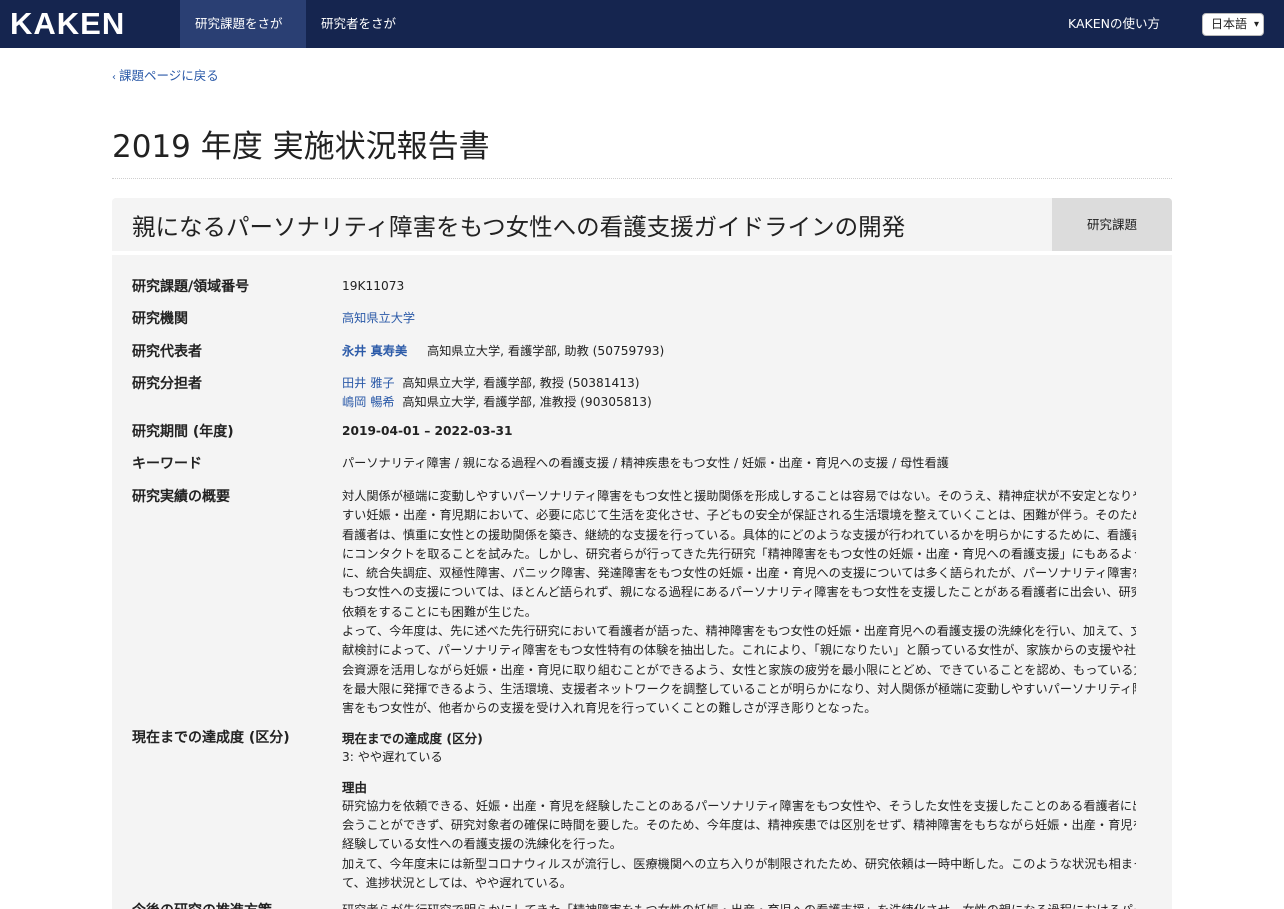  I want to click on chevron-down-icon: ▾, so click(1256, 24).